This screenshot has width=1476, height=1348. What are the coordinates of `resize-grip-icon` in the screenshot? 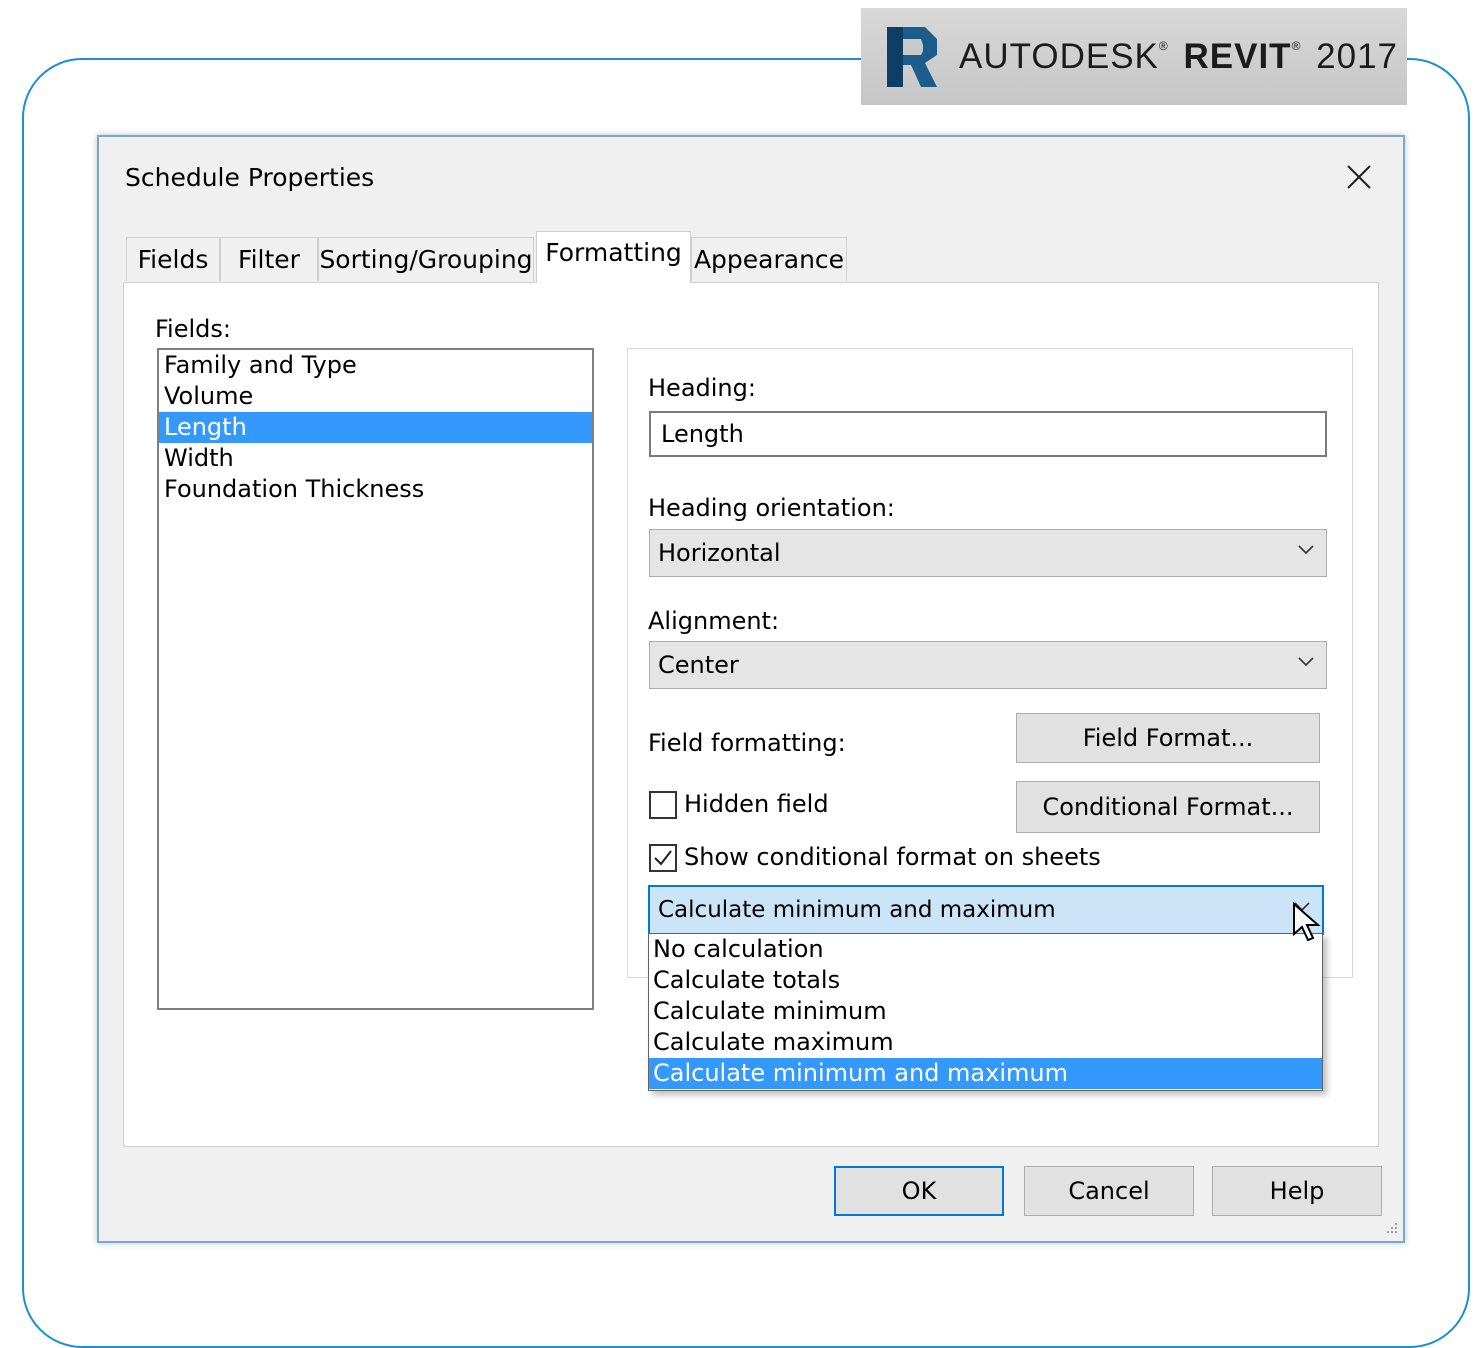 It's located at (1391, 1229).